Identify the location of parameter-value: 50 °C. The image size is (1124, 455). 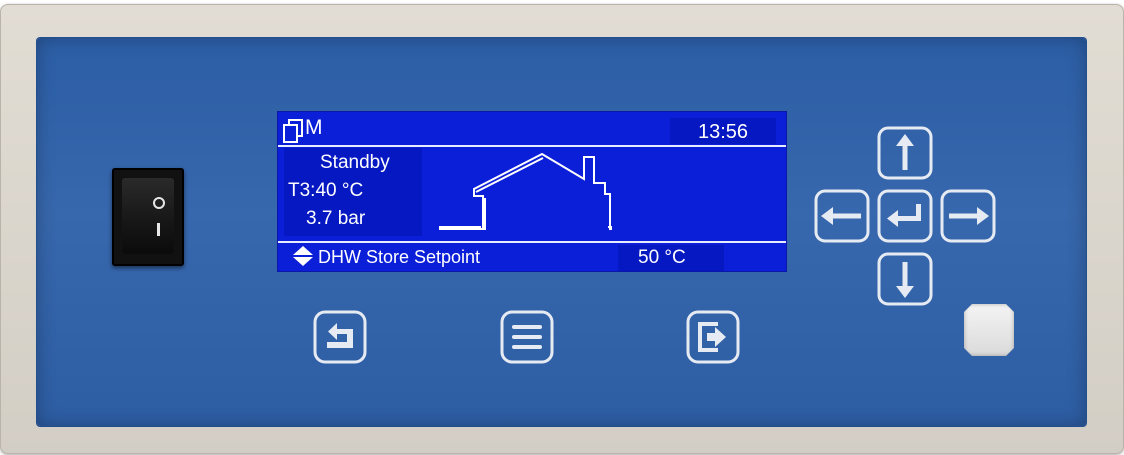
(662, 257).